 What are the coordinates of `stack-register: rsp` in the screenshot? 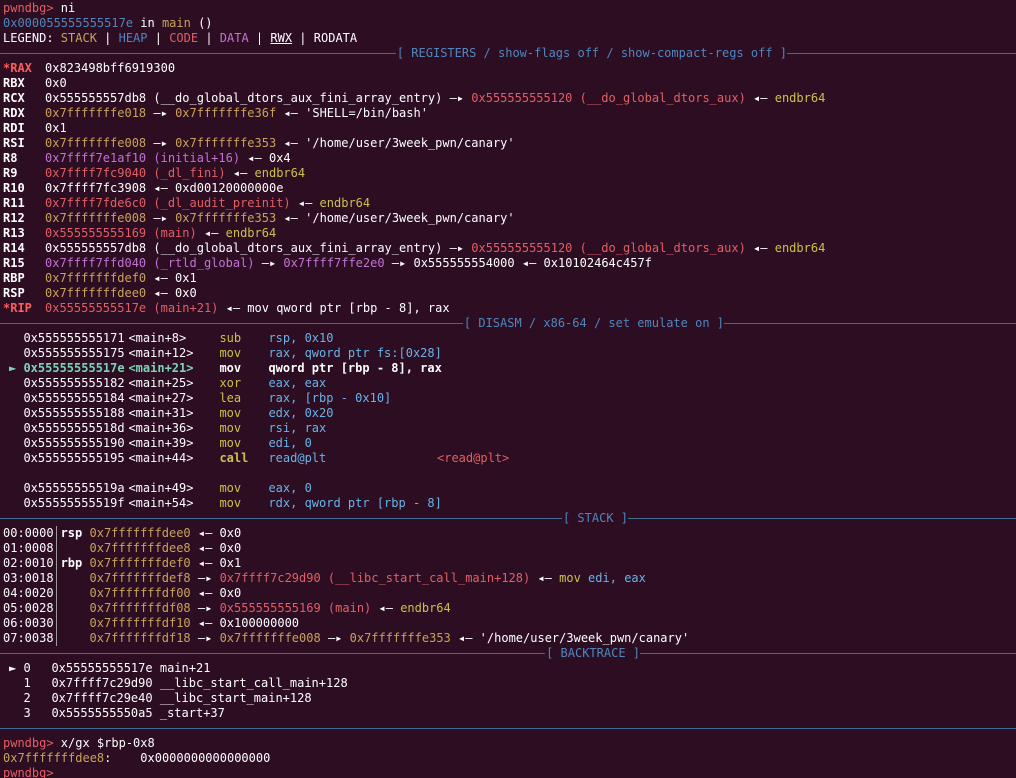 It's located at (71, 533).